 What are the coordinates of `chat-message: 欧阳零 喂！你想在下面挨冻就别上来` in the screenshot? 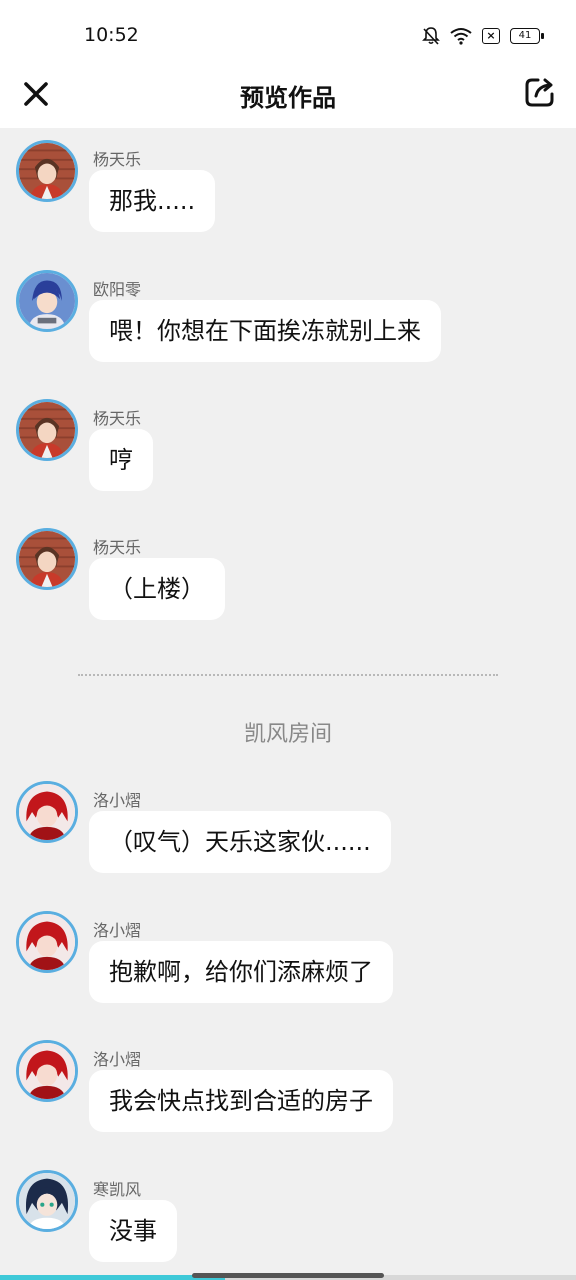 It's located at (288, 313).